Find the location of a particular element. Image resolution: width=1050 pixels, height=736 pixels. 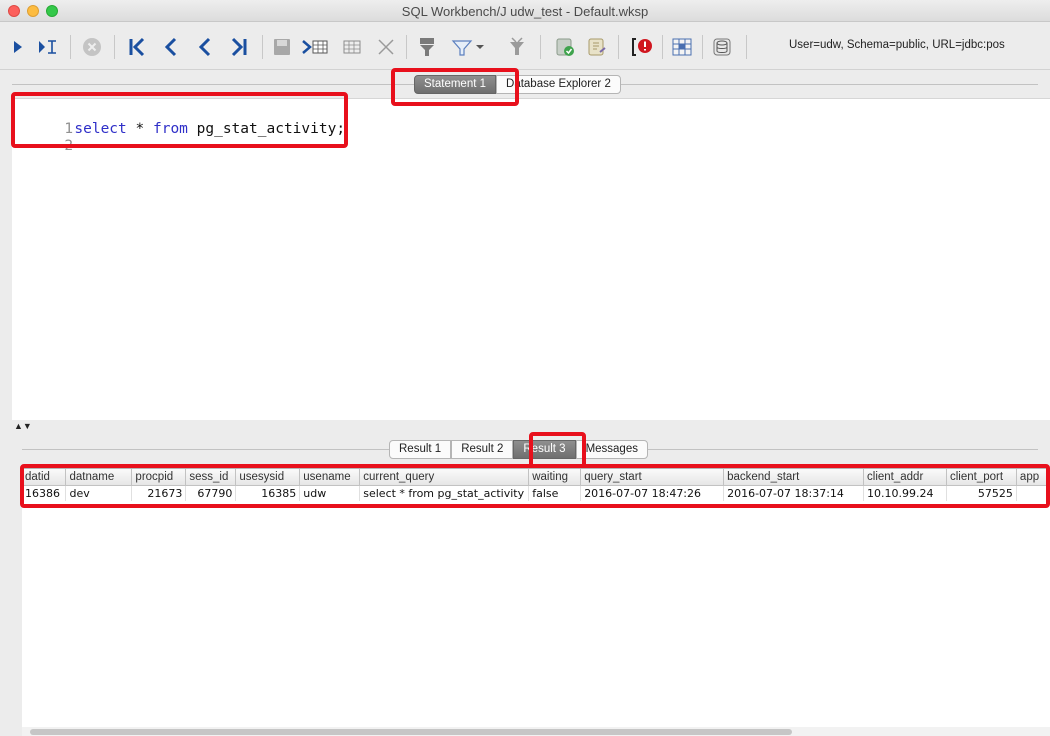

tab-result-2: Result 2 is located at coordinates (482, 449).